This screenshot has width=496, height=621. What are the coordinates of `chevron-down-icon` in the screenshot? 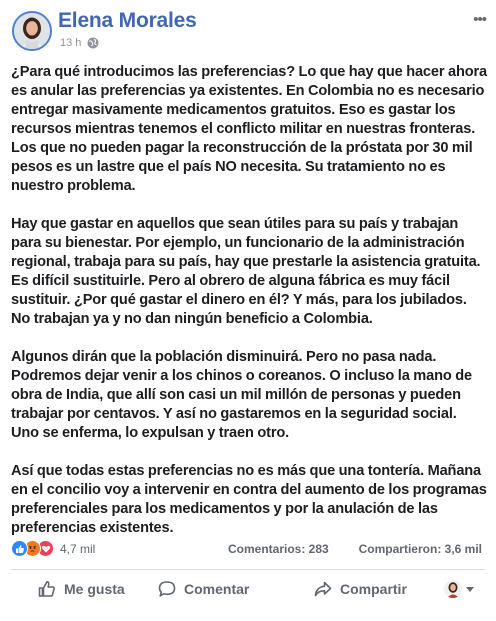 It's located at (470, 589).